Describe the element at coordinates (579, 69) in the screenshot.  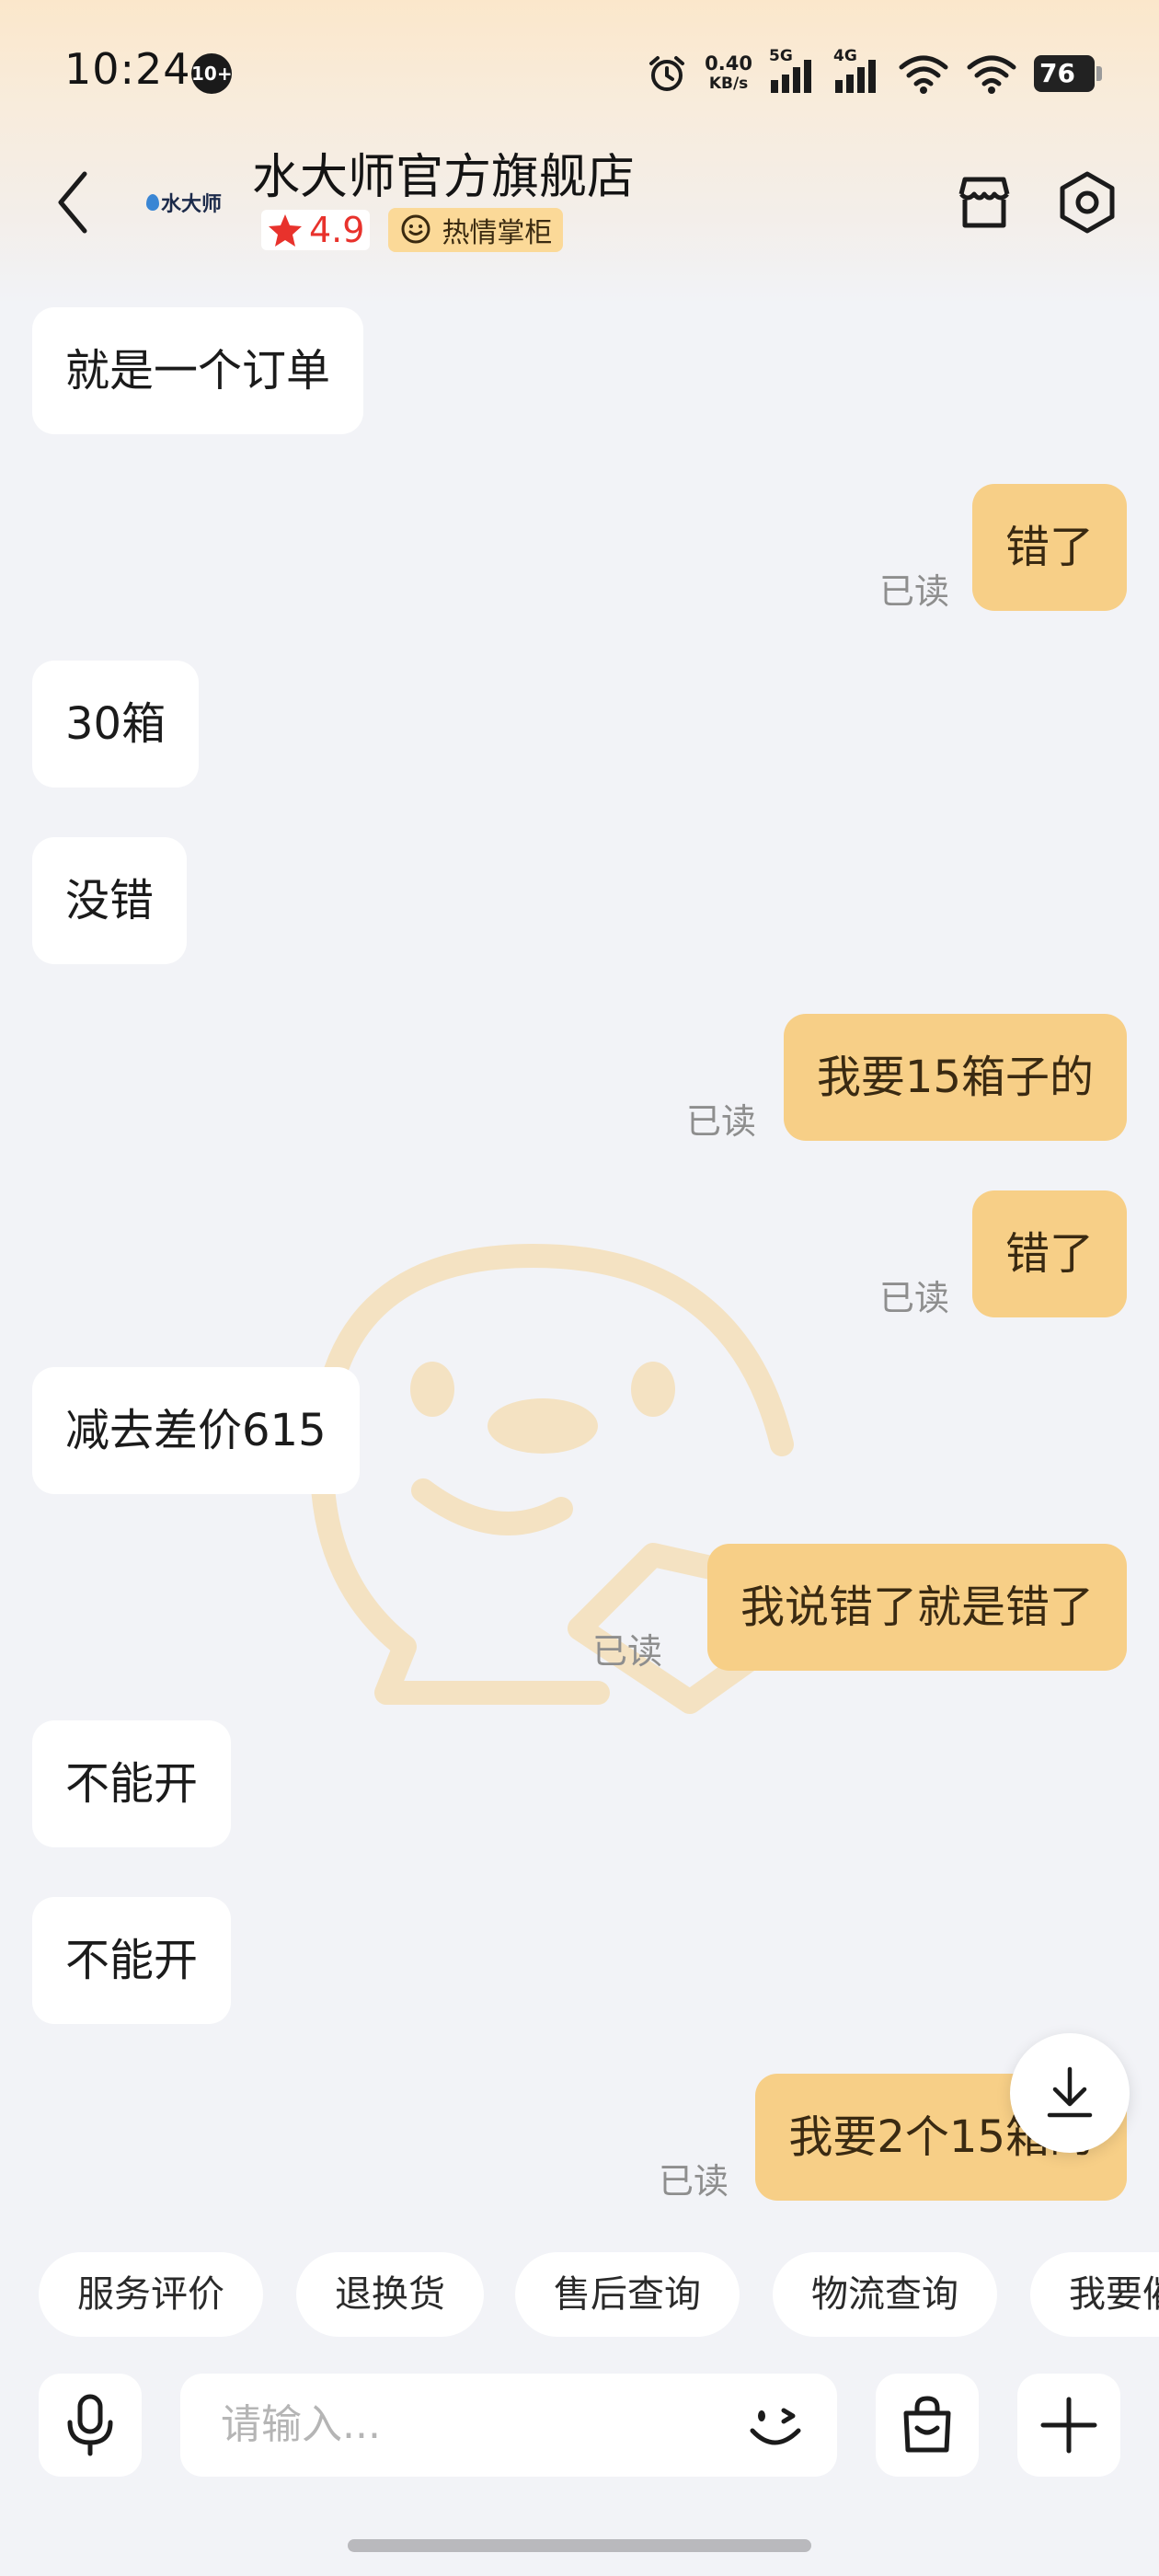
I see `status-bar: 10:24 10+ 0.40 KB/s 5G 4G 76` at that location.